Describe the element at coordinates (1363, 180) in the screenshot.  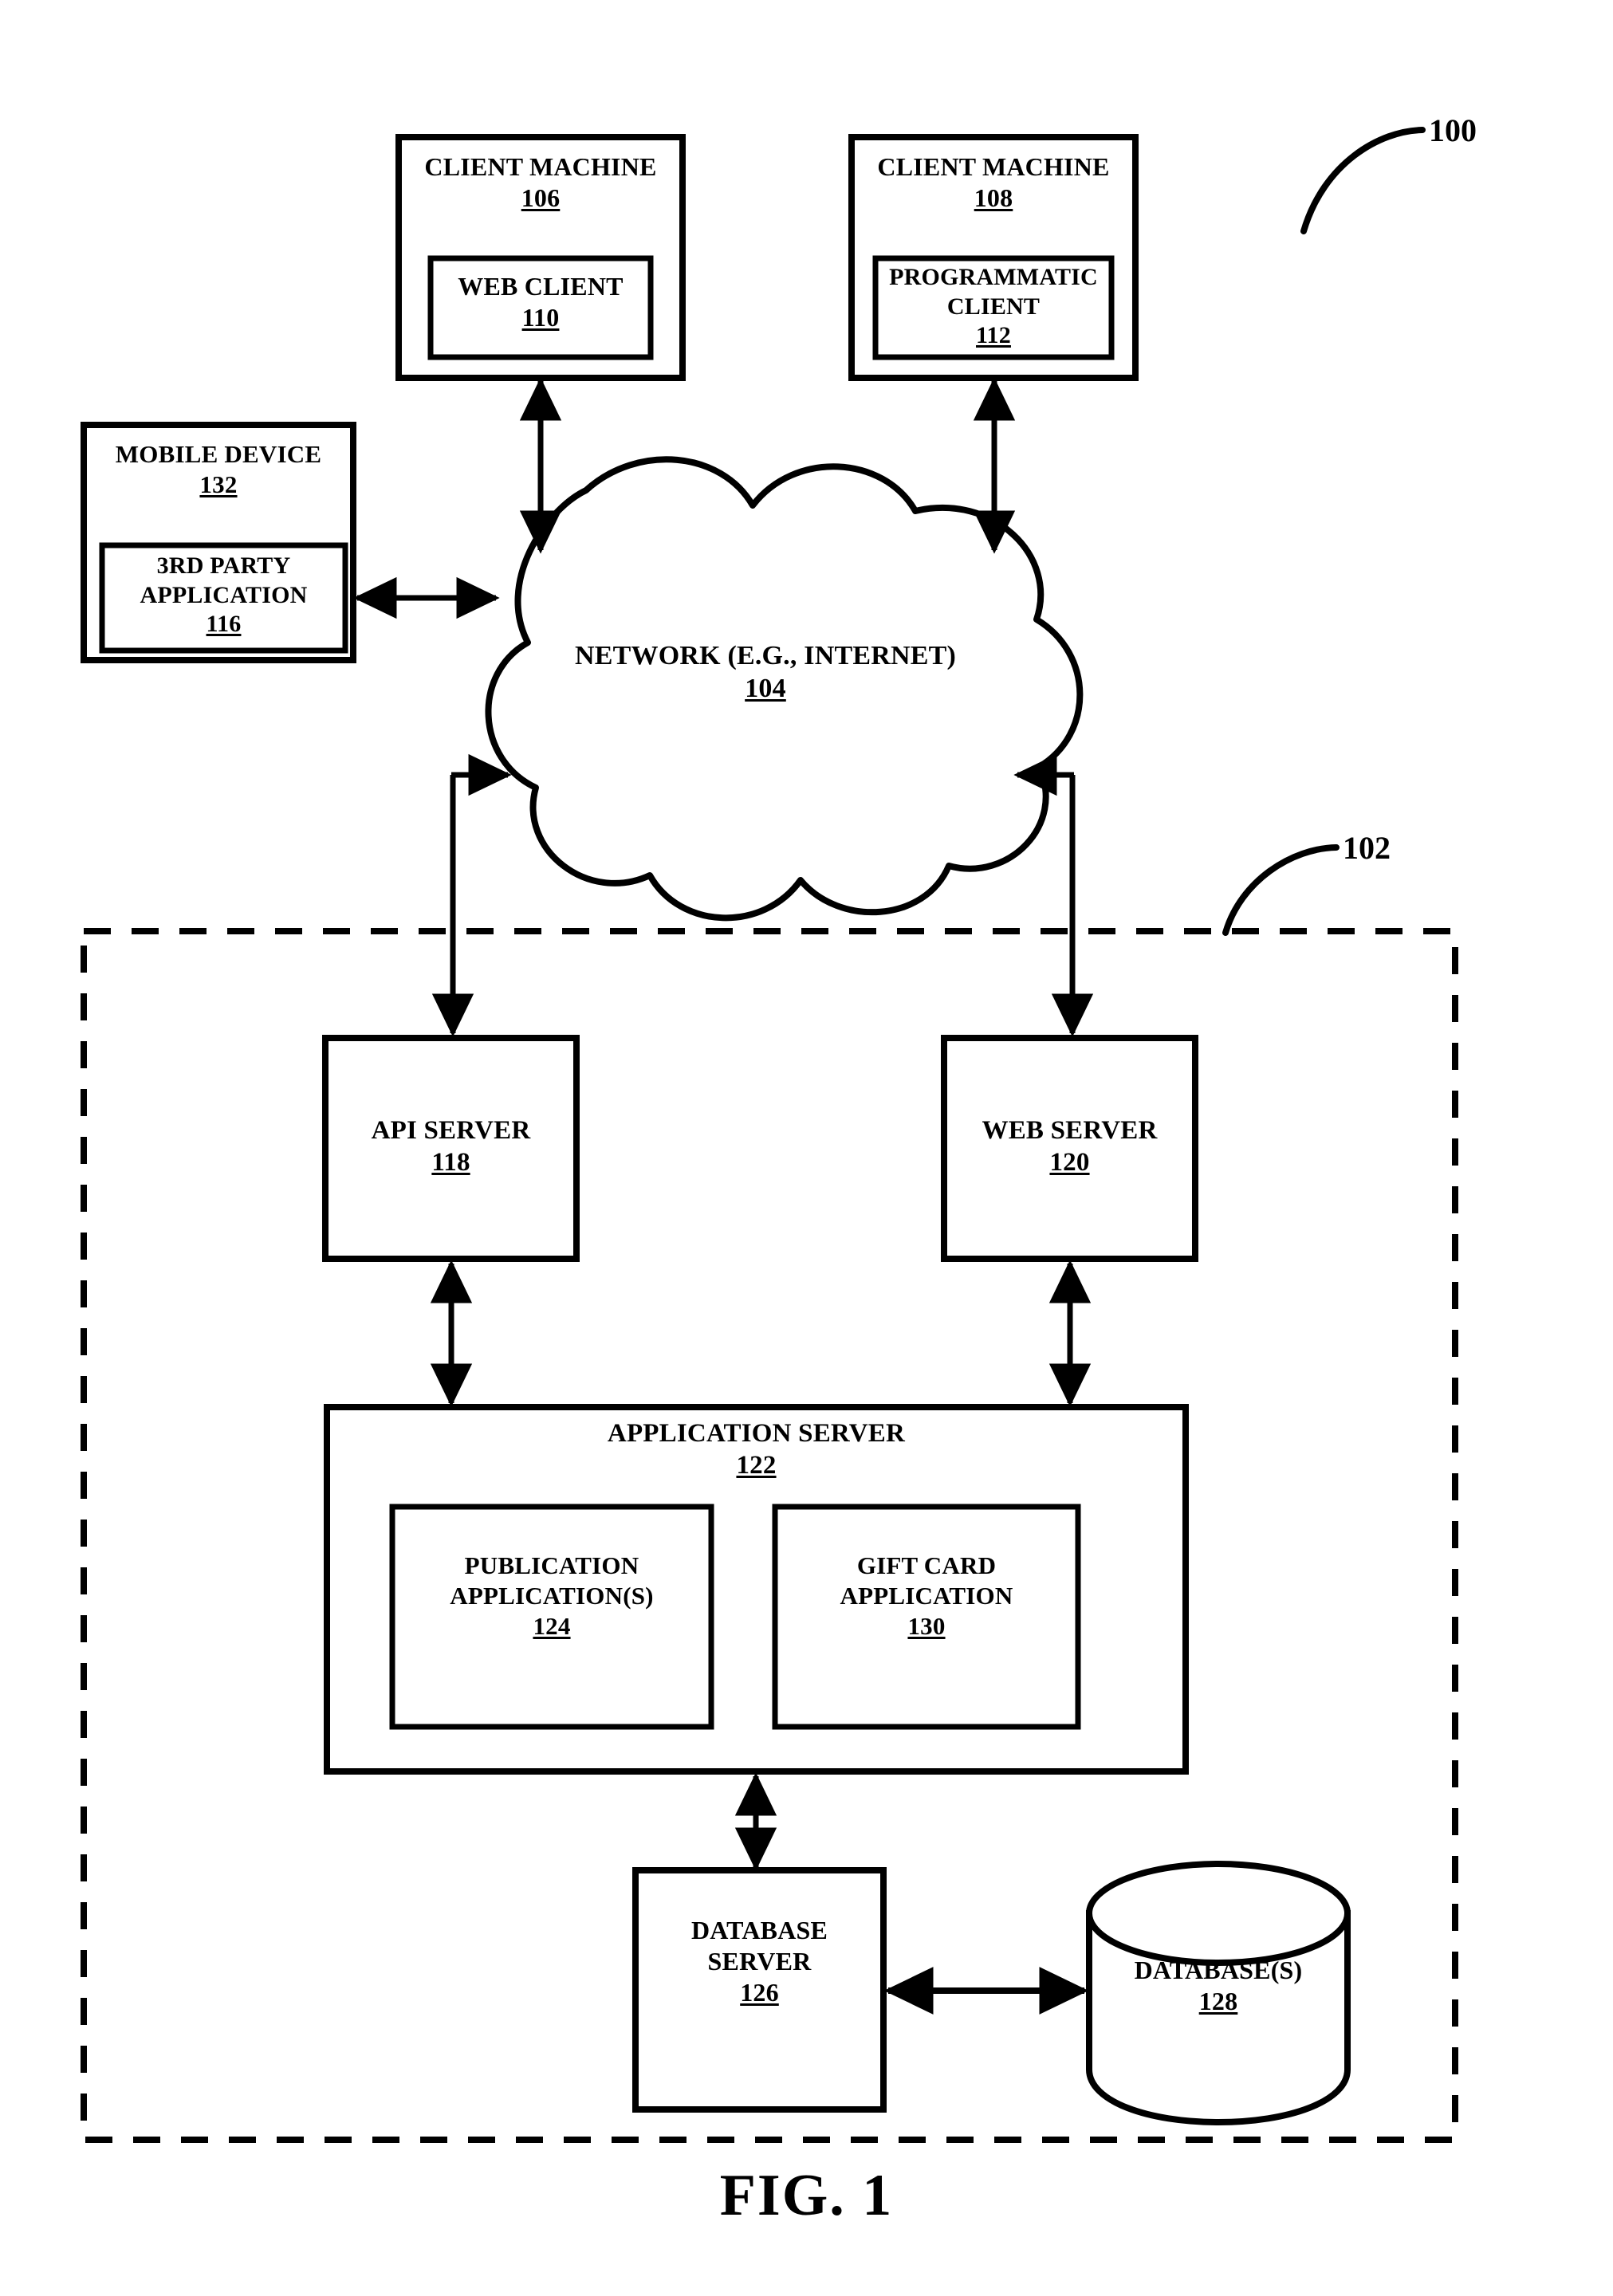
I see `lead-line-100-curve` at that location.